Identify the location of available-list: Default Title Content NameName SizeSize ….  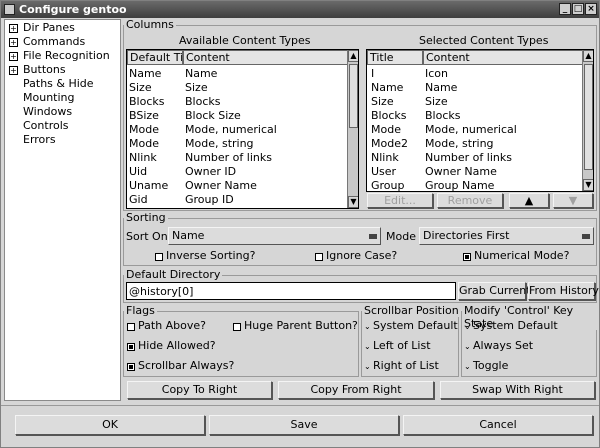
(242, 129).